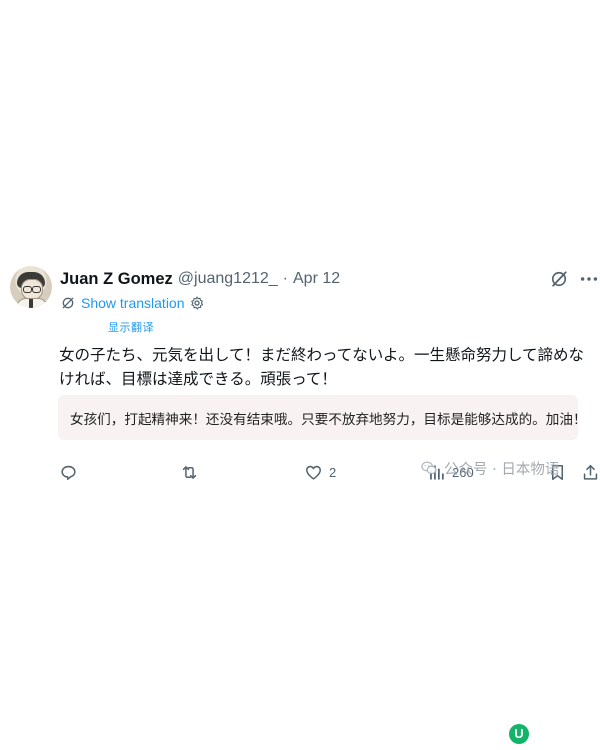 The height and width of the screenshot is (750, 600). I want to click on like-count: 2, so click(333, 472).